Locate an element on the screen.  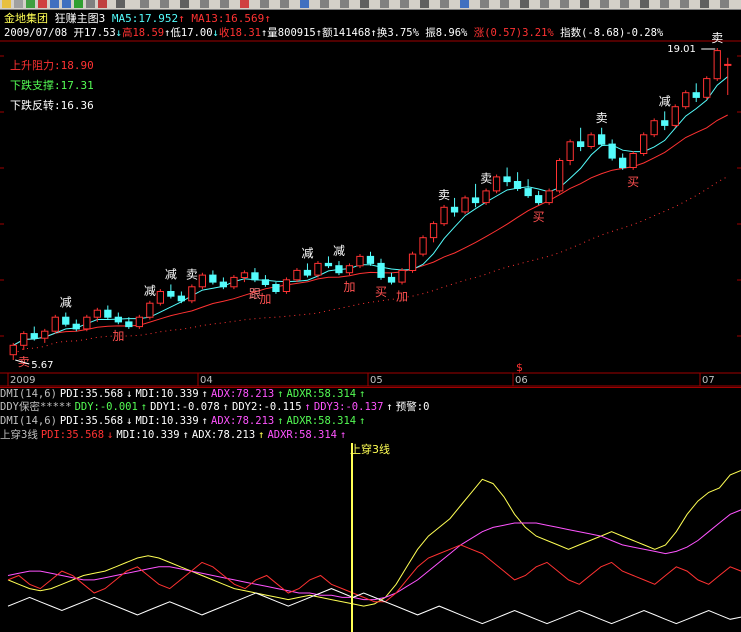
ddy-name: DDY保密***** is located at coordinates (36, 407).